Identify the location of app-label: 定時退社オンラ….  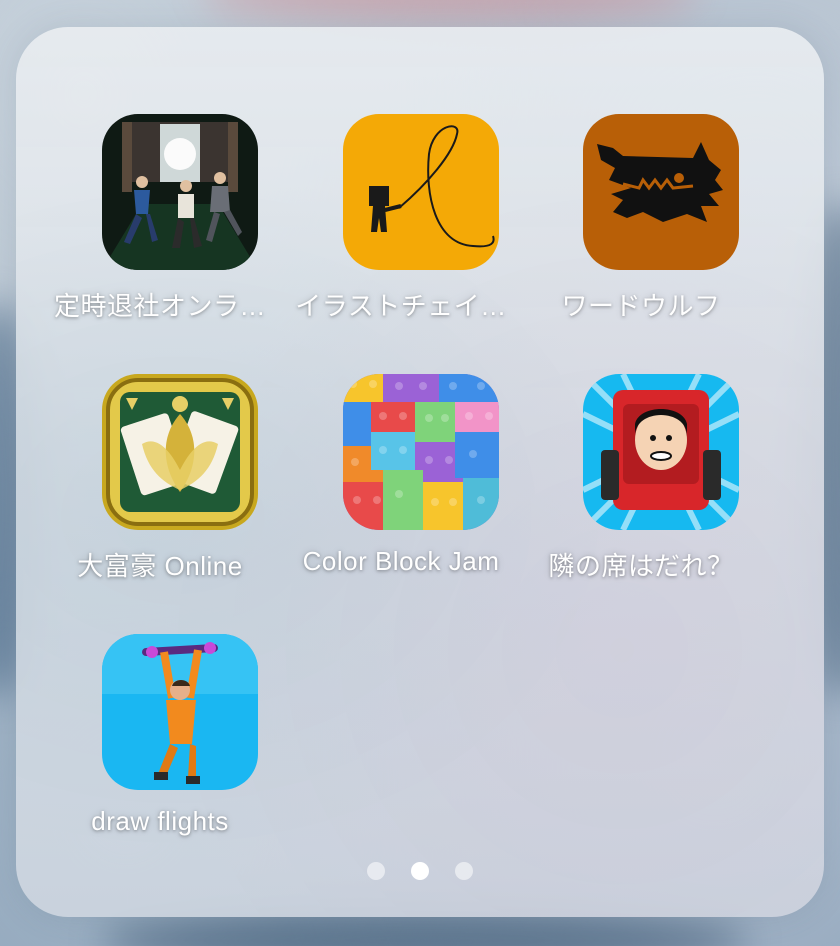
(159, 306).